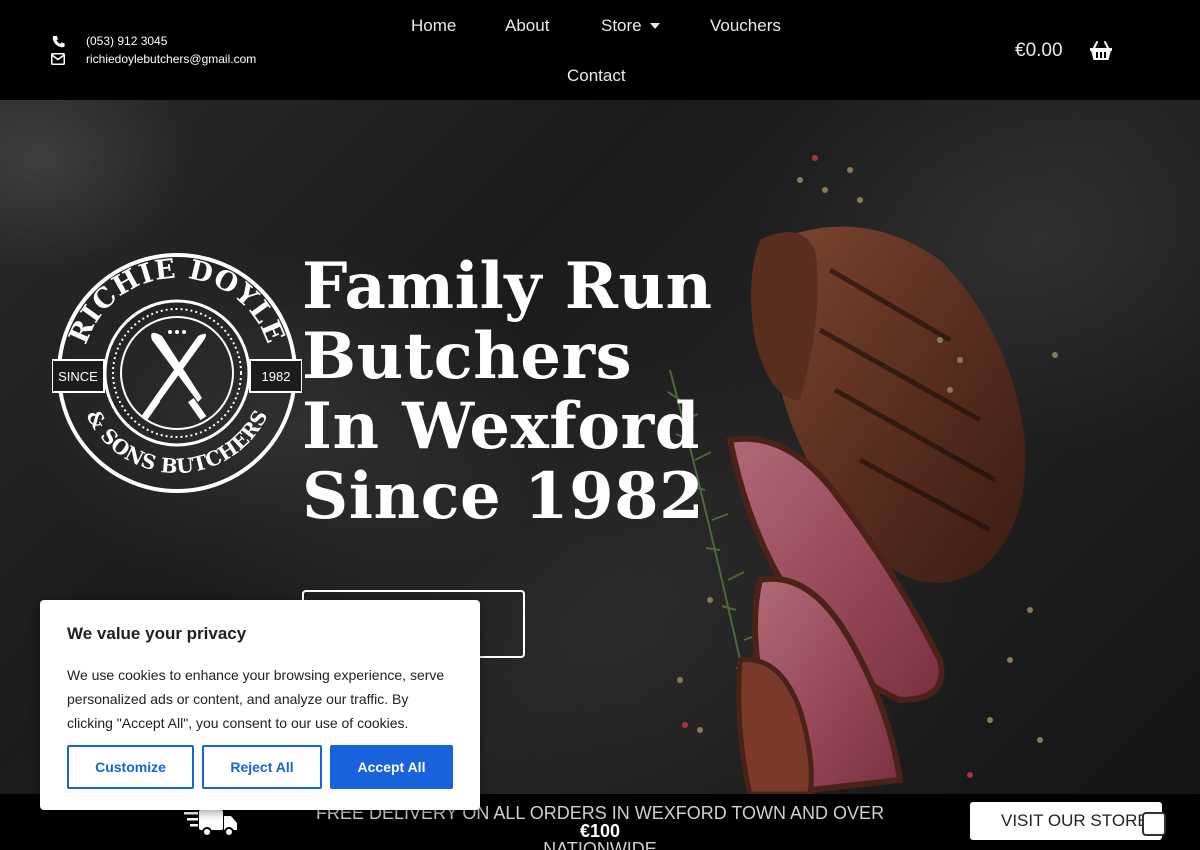 This screenshot has height=850, width=1200. Describe the element at coordinates (600, 844) in the screenshot. I see `delivery-suffix: NATIONWIDE` at that location.